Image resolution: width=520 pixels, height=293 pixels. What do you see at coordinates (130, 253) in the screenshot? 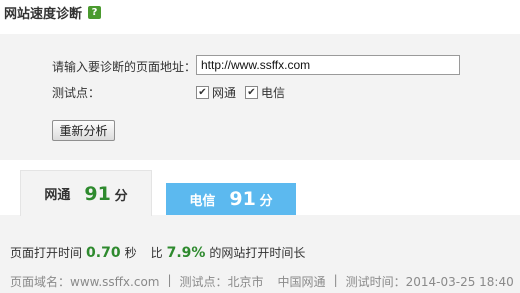
I see `load-time-unit: 秒` at bounding box center [130, 253].